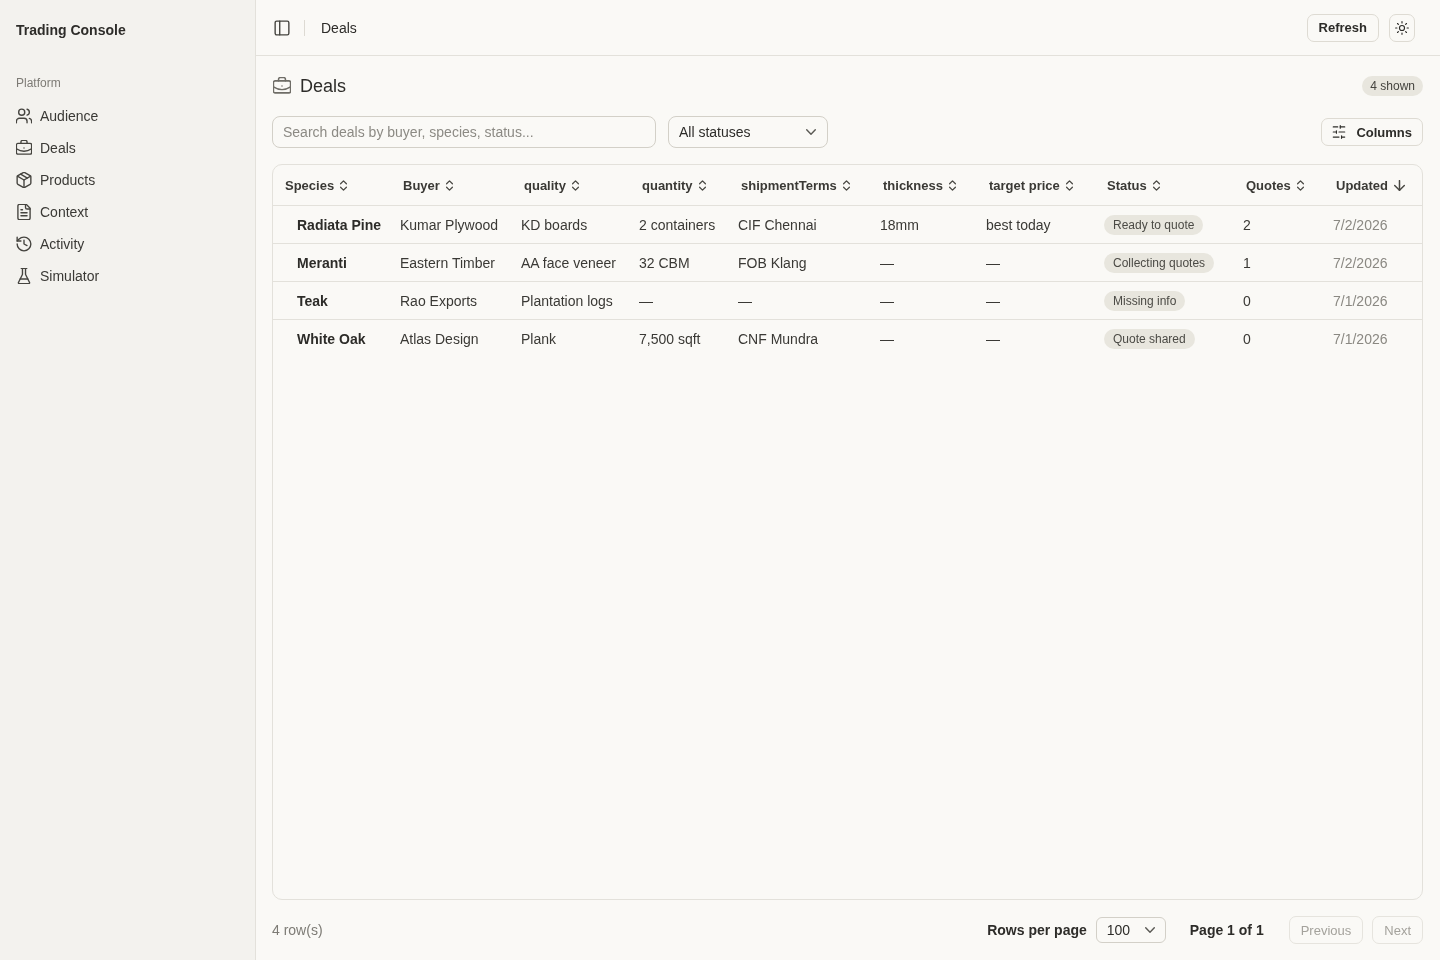 The height and width of the screenshot is (960, 1440). I want to click on count-badge: 4 shown, so click(1392, 86).